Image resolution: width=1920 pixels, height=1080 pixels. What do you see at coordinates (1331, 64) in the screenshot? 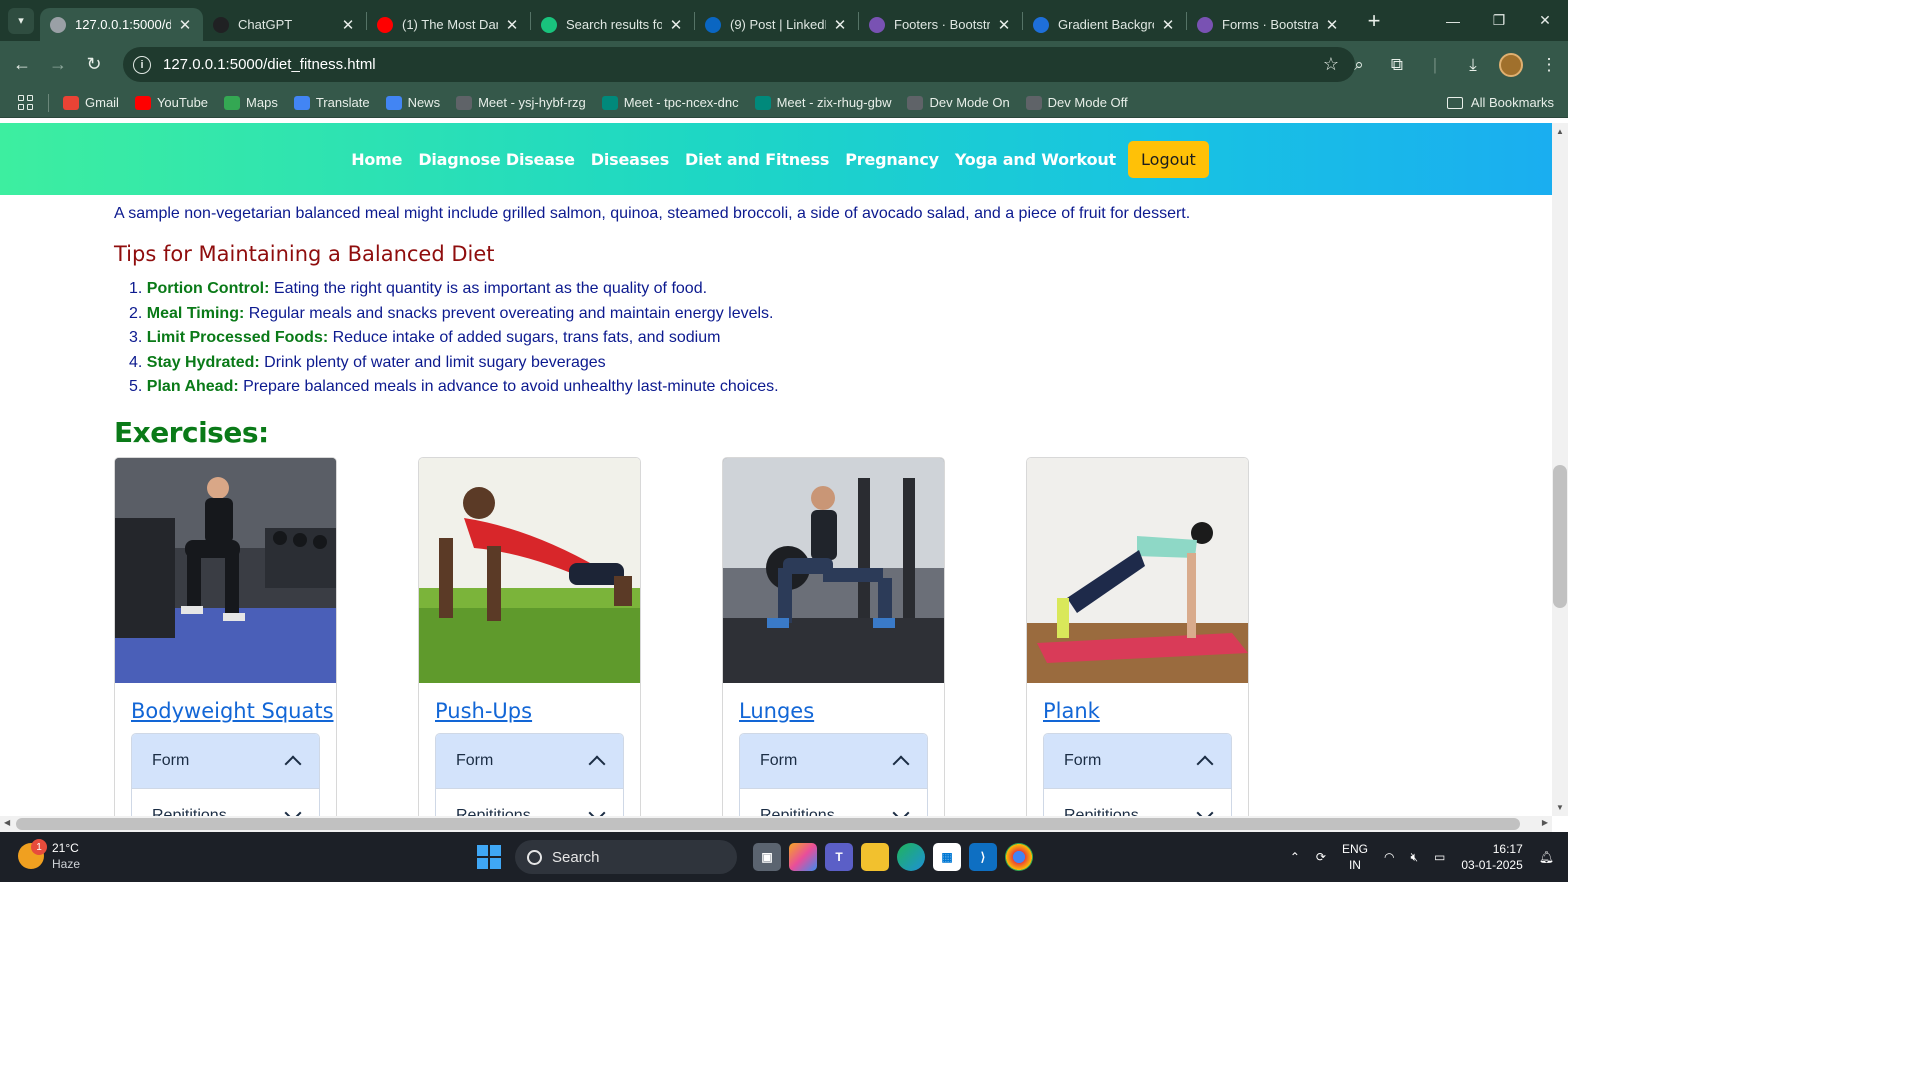
I see `bookmark-star-icon: ☆` at bounding box center [1331, 64].